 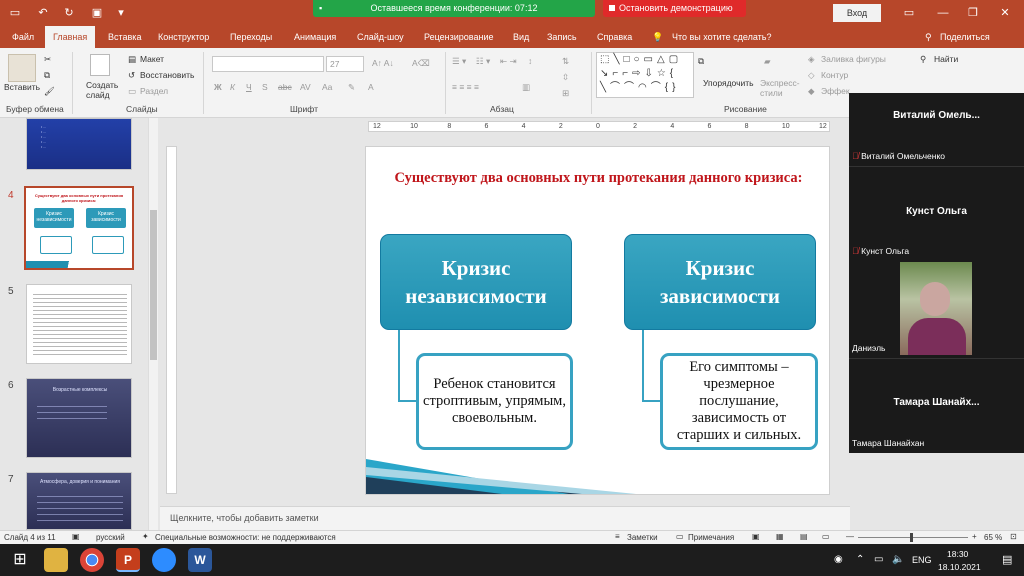 I want to click on clock-date: 18.10.2021, so click(x=959, y=567).